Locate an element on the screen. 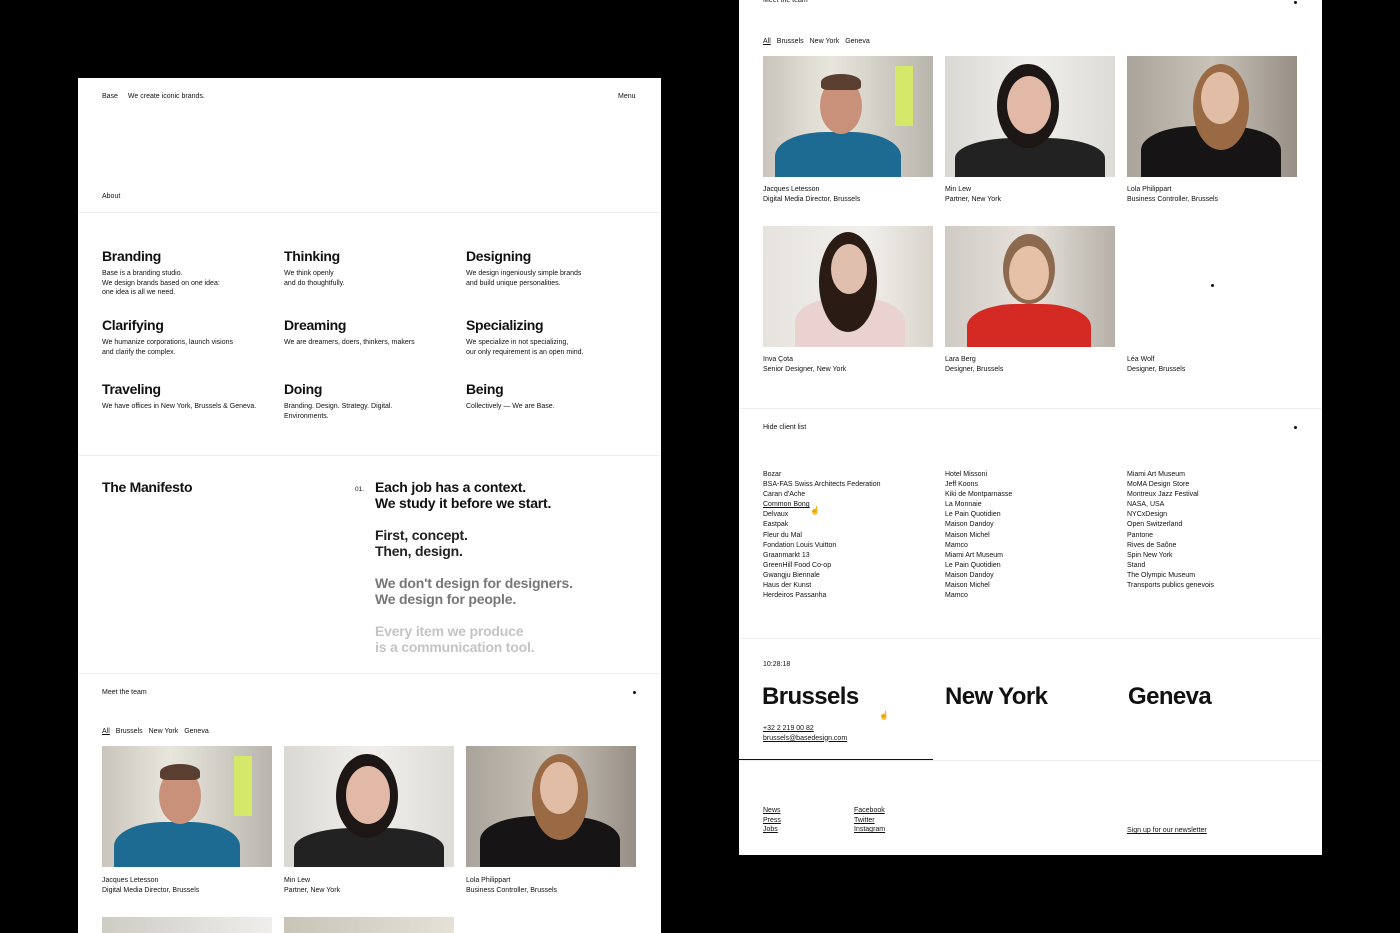  email-link: brussels@basedesign.com is located at coordinates (805, 738).